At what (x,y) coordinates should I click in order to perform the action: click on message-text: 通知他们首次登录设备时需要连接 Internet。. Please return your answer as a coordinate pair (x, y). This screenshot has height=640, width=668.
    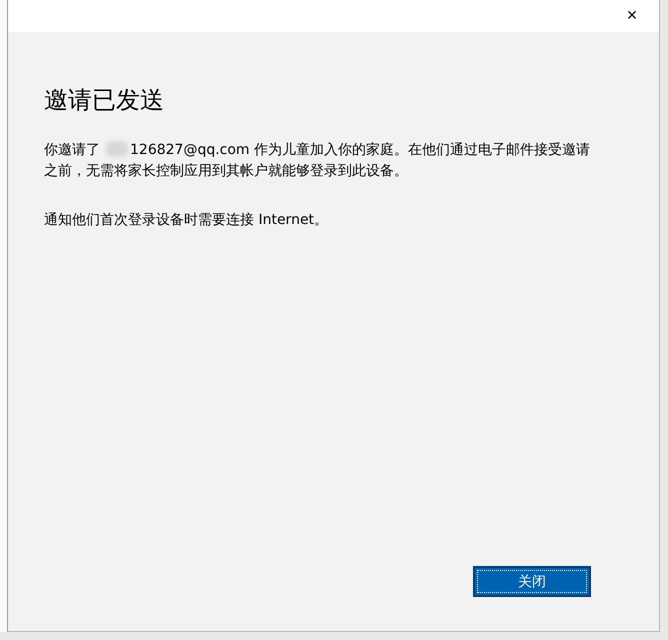
    Looking at the image, I should click on (187, 220).